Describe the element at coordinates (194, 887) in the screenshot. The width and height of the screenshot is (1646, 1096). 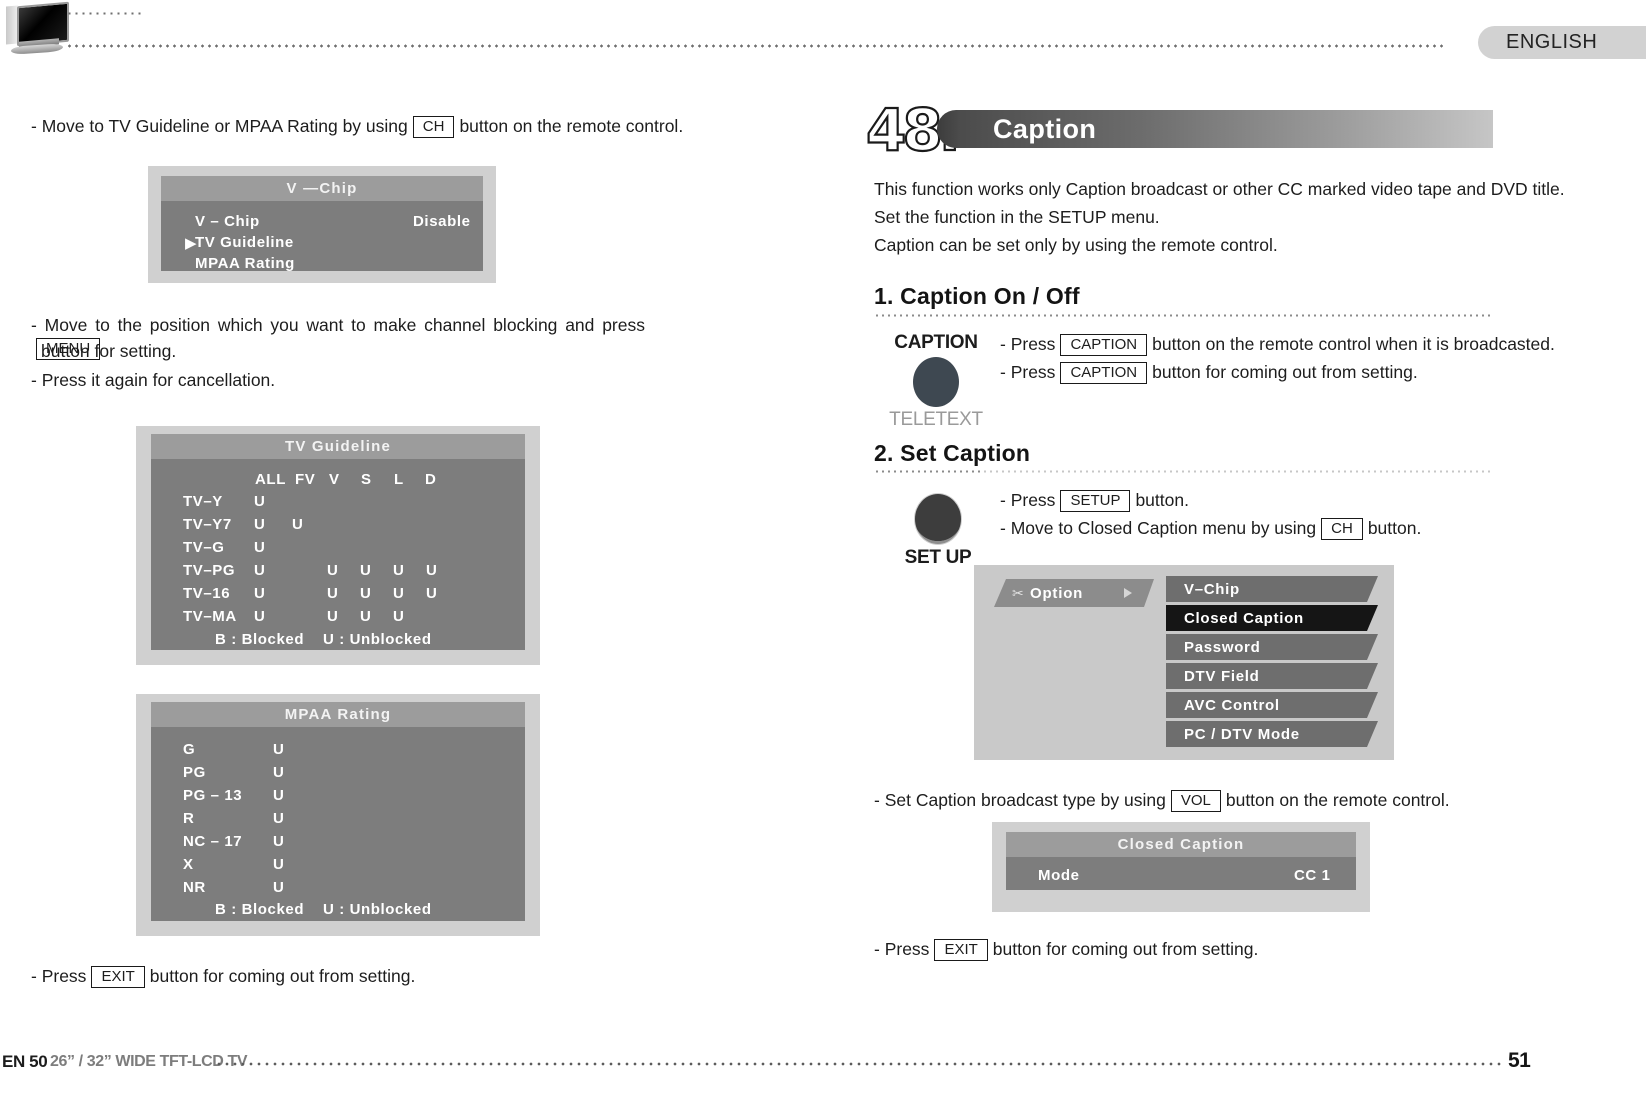
I see `mpaa-row-6-label: NR` at that location.